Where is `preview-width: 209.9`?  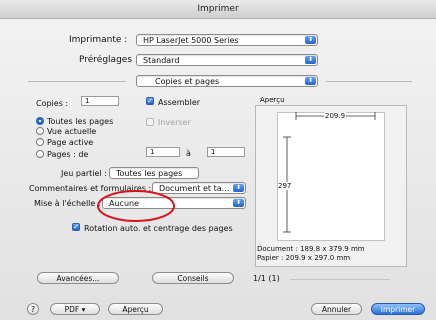 preview-width: 209.9 is located at coordinates (335, 116).